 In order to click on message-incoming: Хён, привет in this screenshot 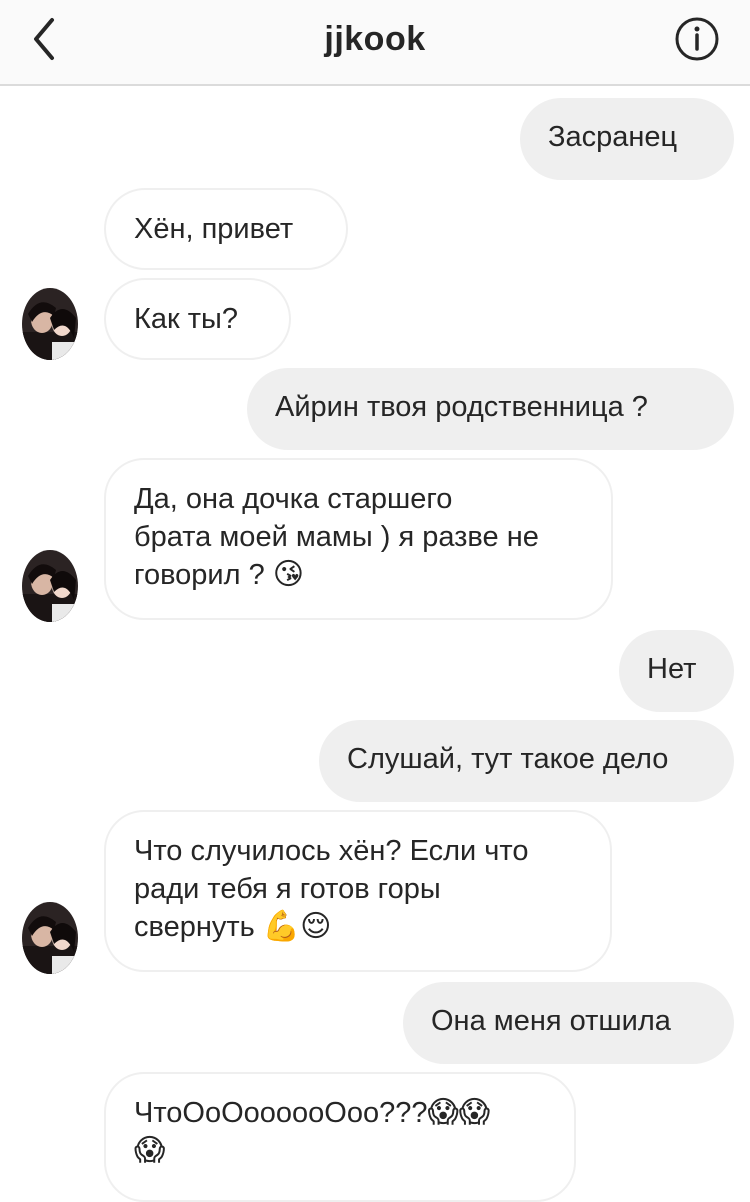, I will do `click(226, 229)`.